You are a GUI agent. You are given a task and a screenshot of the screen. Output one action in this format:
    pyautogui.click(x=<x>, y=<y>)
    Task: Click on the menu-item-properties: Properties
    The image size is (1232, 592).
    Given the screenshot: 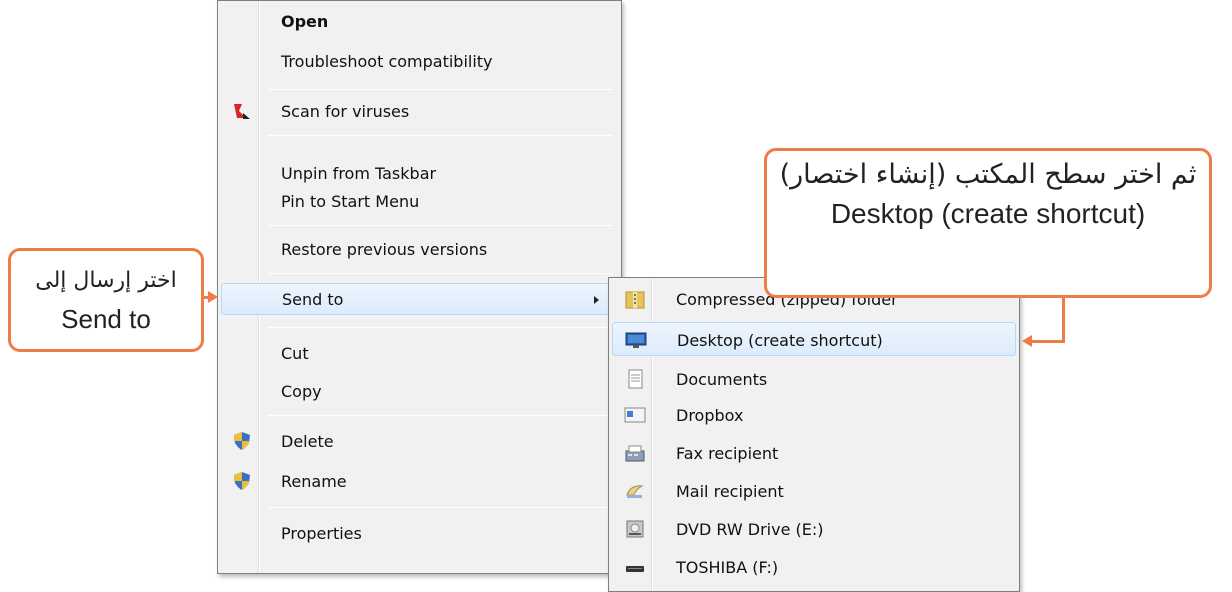 What is the action you would take?
    pyautogui.click(x=419, y=533)
    